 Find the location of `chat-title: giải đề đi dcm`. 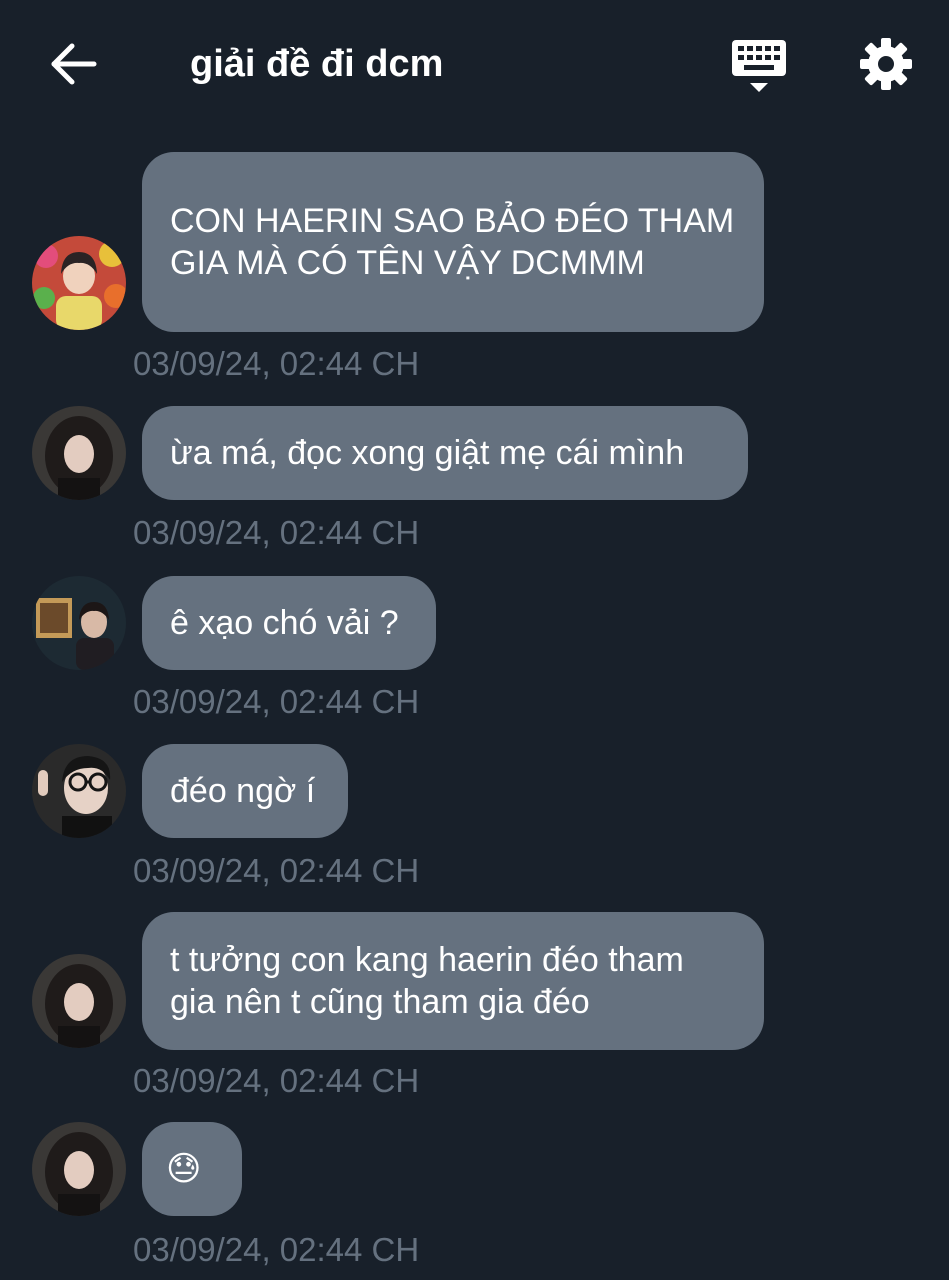

chat-title: giải đề đi dcm is located at coordinates (317, 64).